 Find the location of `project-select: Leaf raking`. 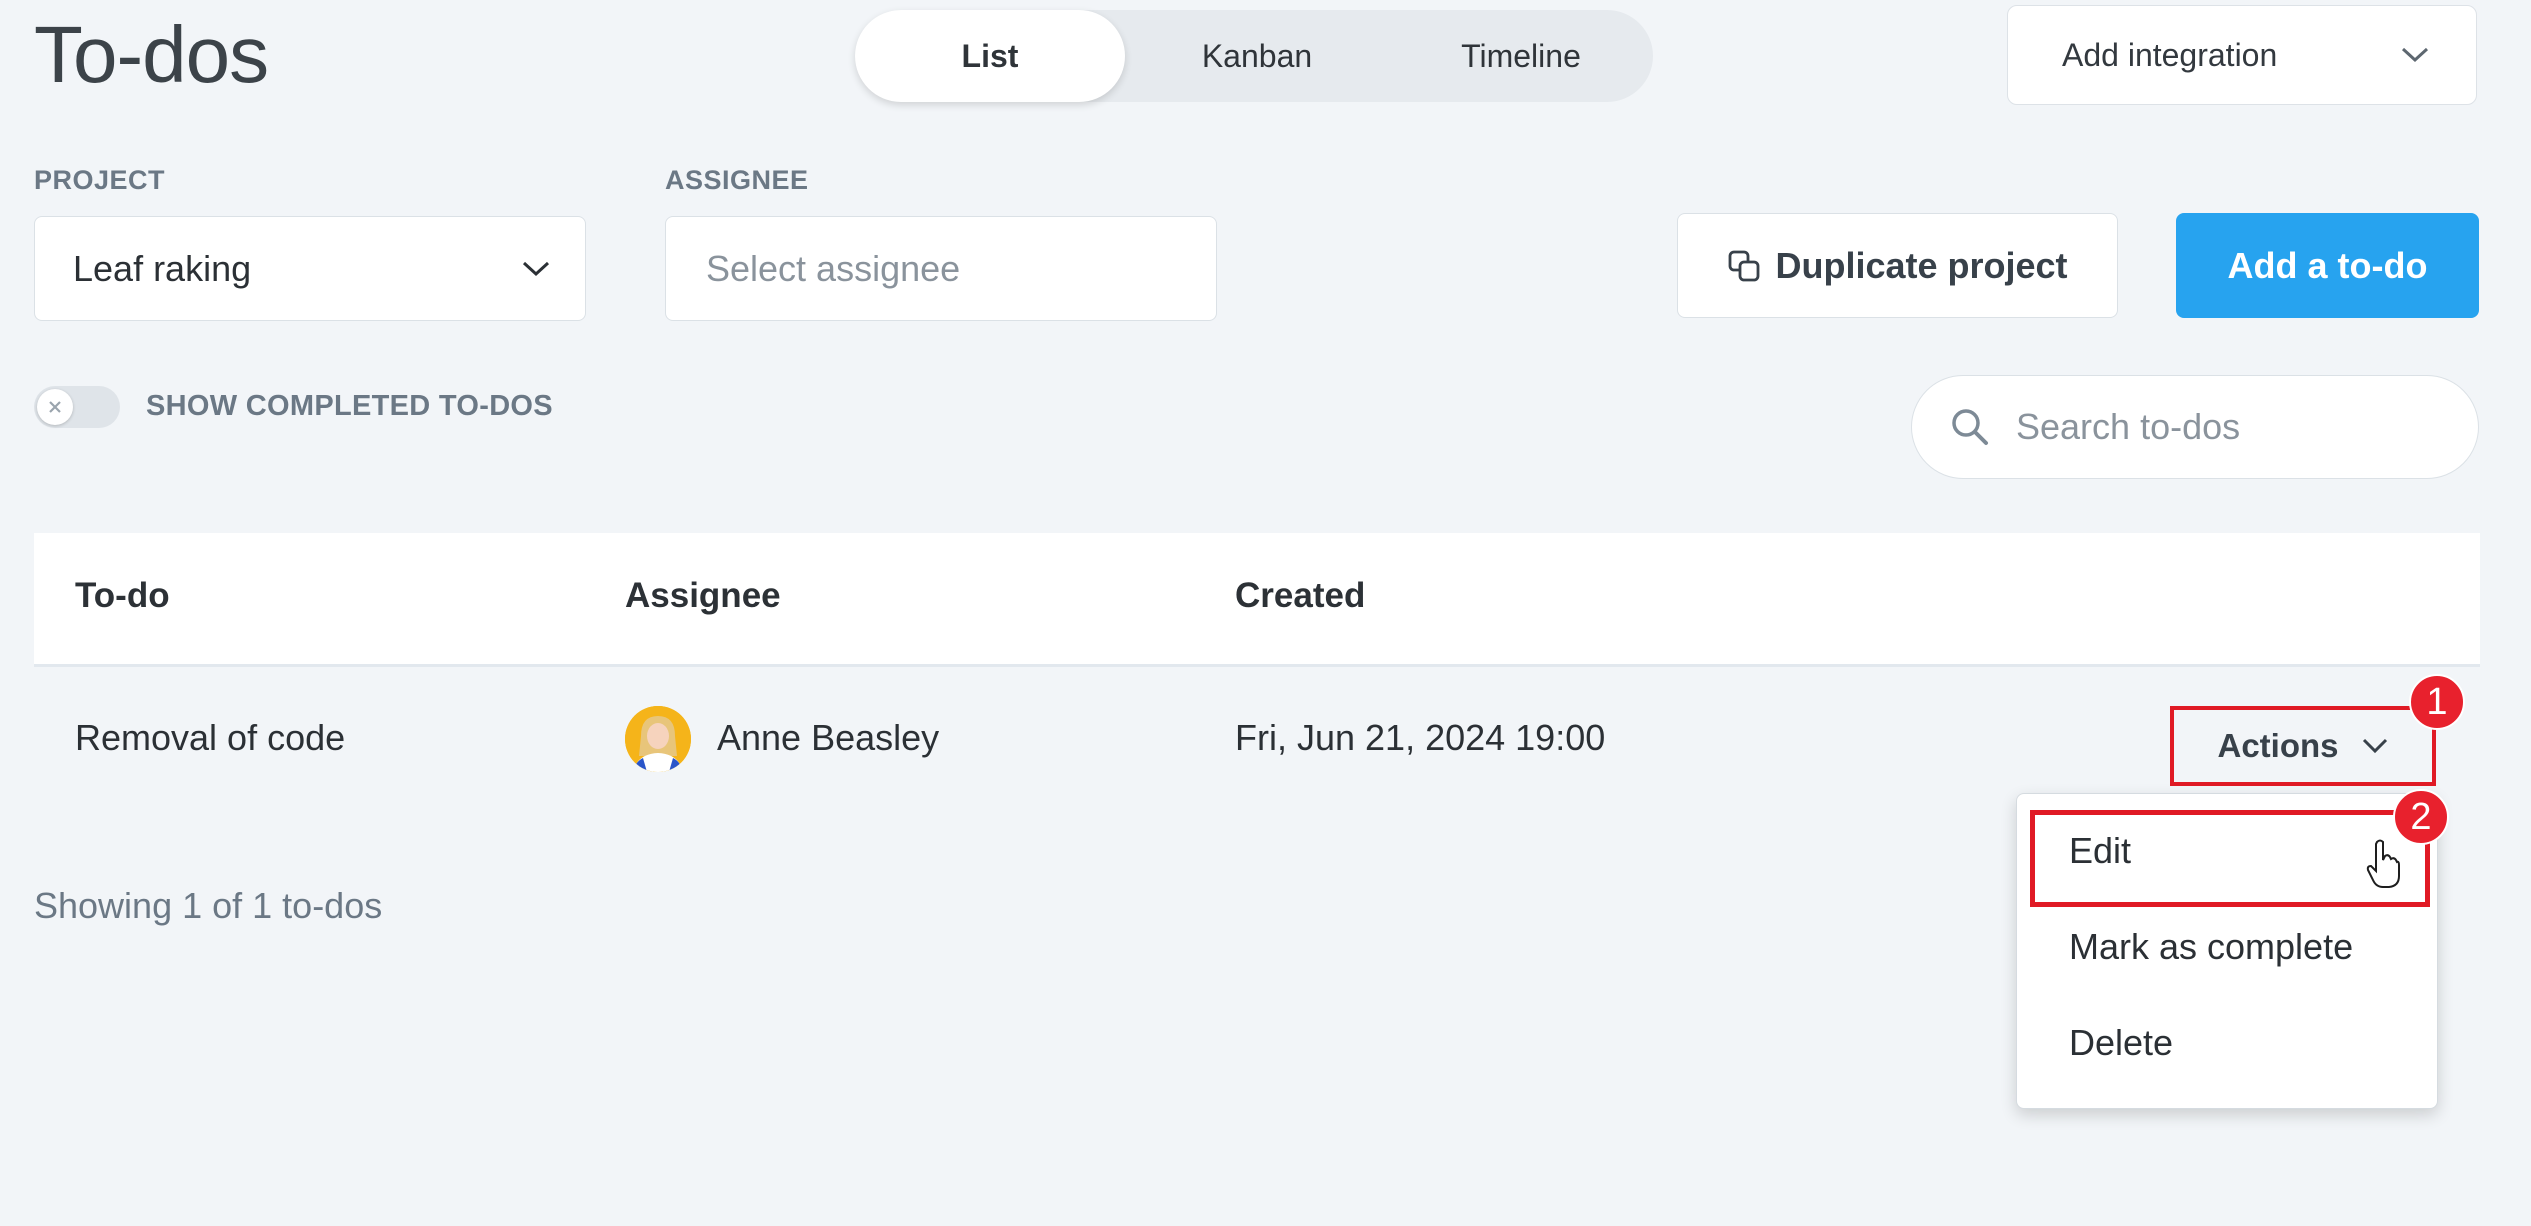

project-select: Leaf raking is located at coordinates (310, 268).